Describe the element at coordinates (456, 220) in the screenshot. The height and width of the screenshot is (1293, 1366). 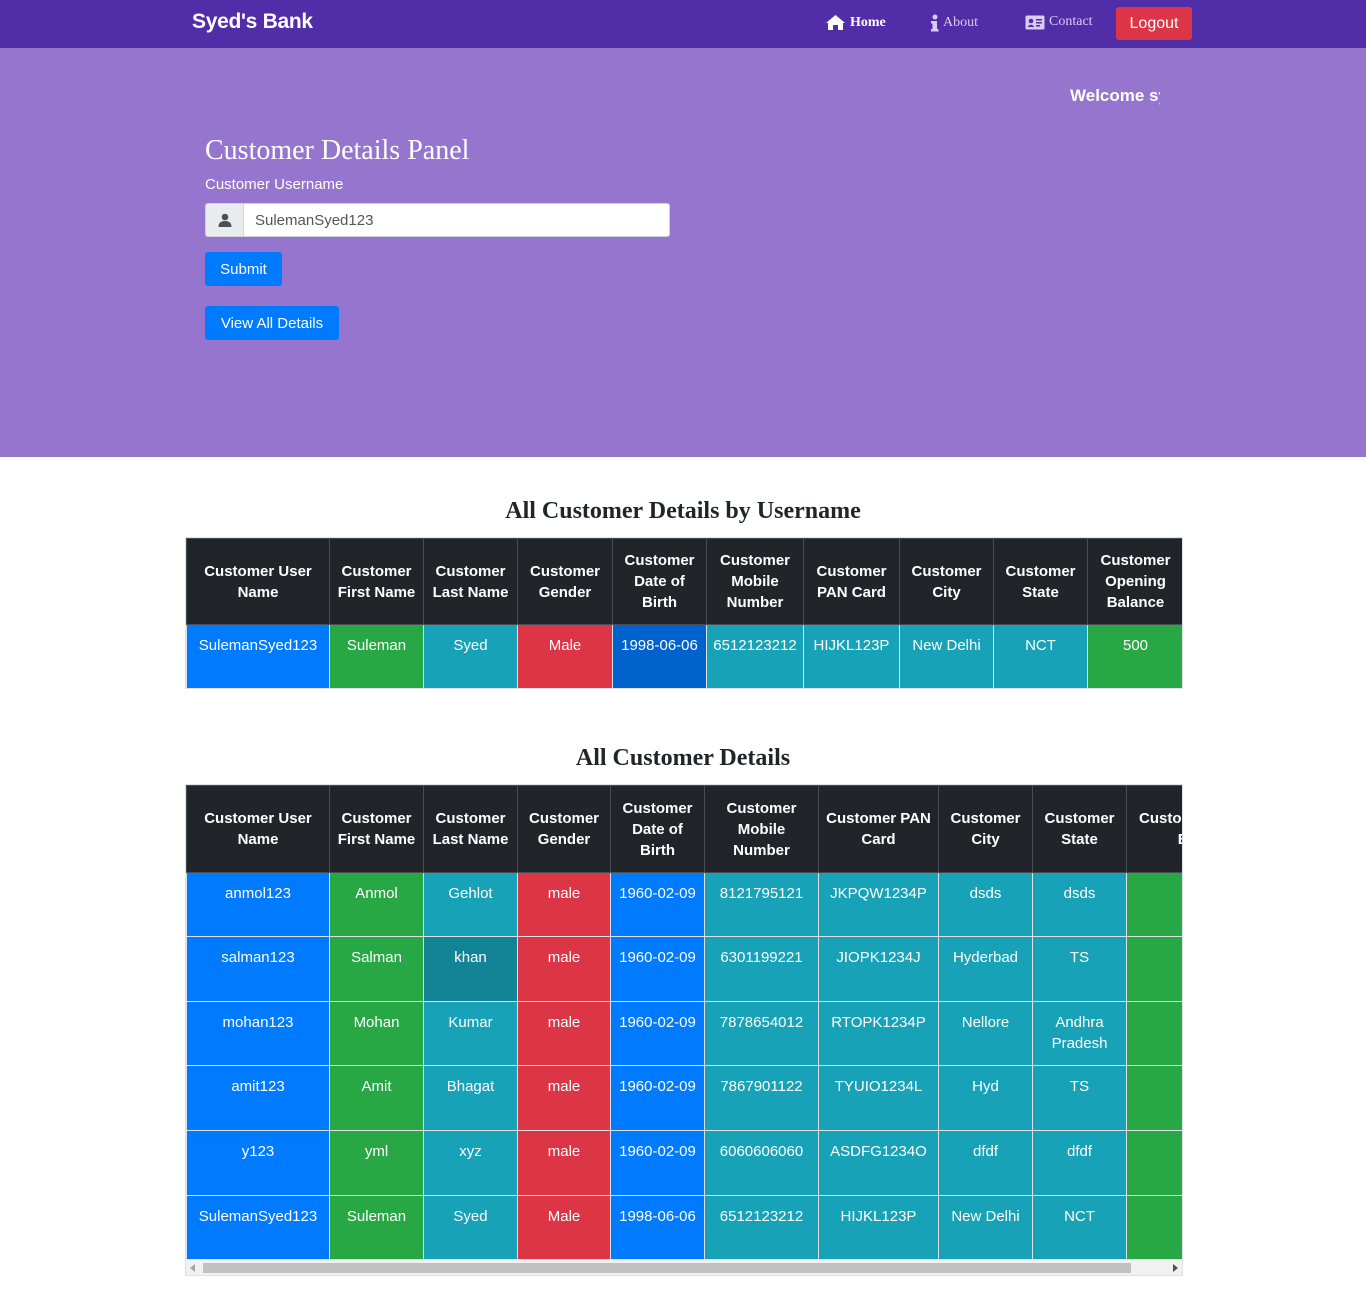
I see `username-input: SulemanSyed123` at that location.